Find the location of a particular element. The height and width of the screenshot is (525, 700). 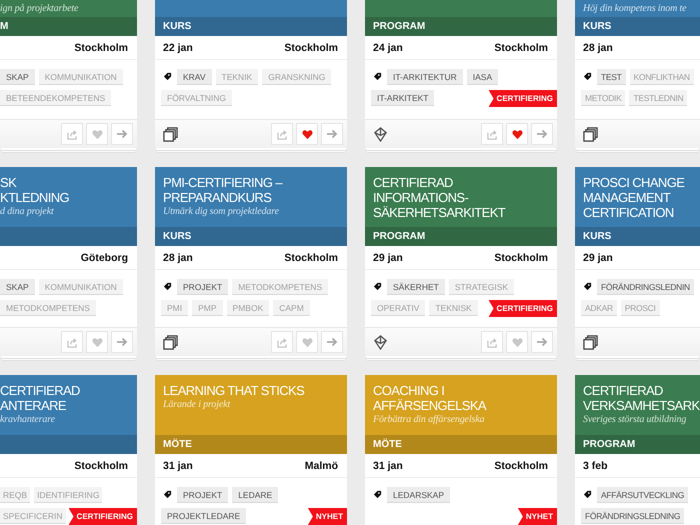

course-card: CERTIFIERAD INFORMATIONS- SÄKERHETSARKITEKT PROGRAM 29 jan Stockholm SÄKERHET STRATEGISK OPERATIV TEKNISK CERTIFIERING is located at coordinates (461, 261).